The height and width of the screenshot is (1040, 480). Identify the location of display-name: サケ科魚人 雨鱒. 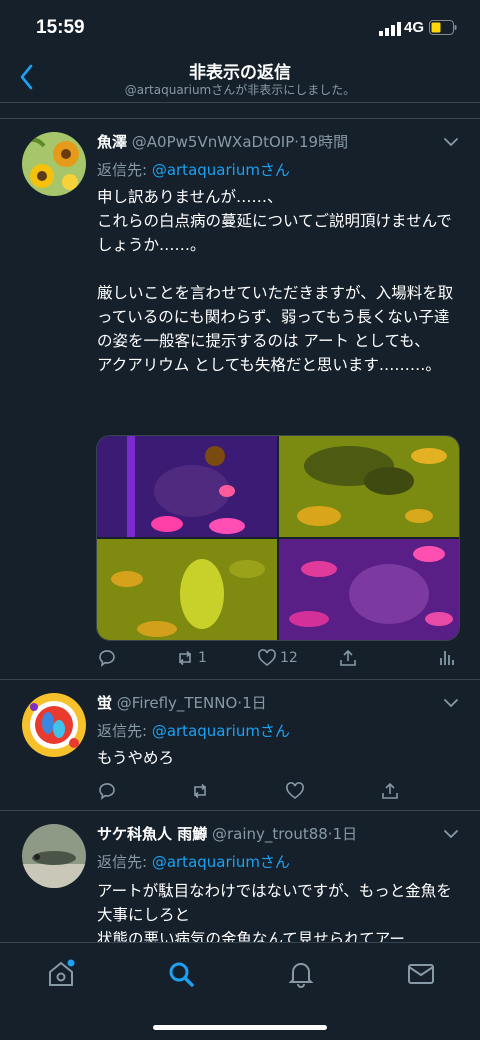
(152, 834).